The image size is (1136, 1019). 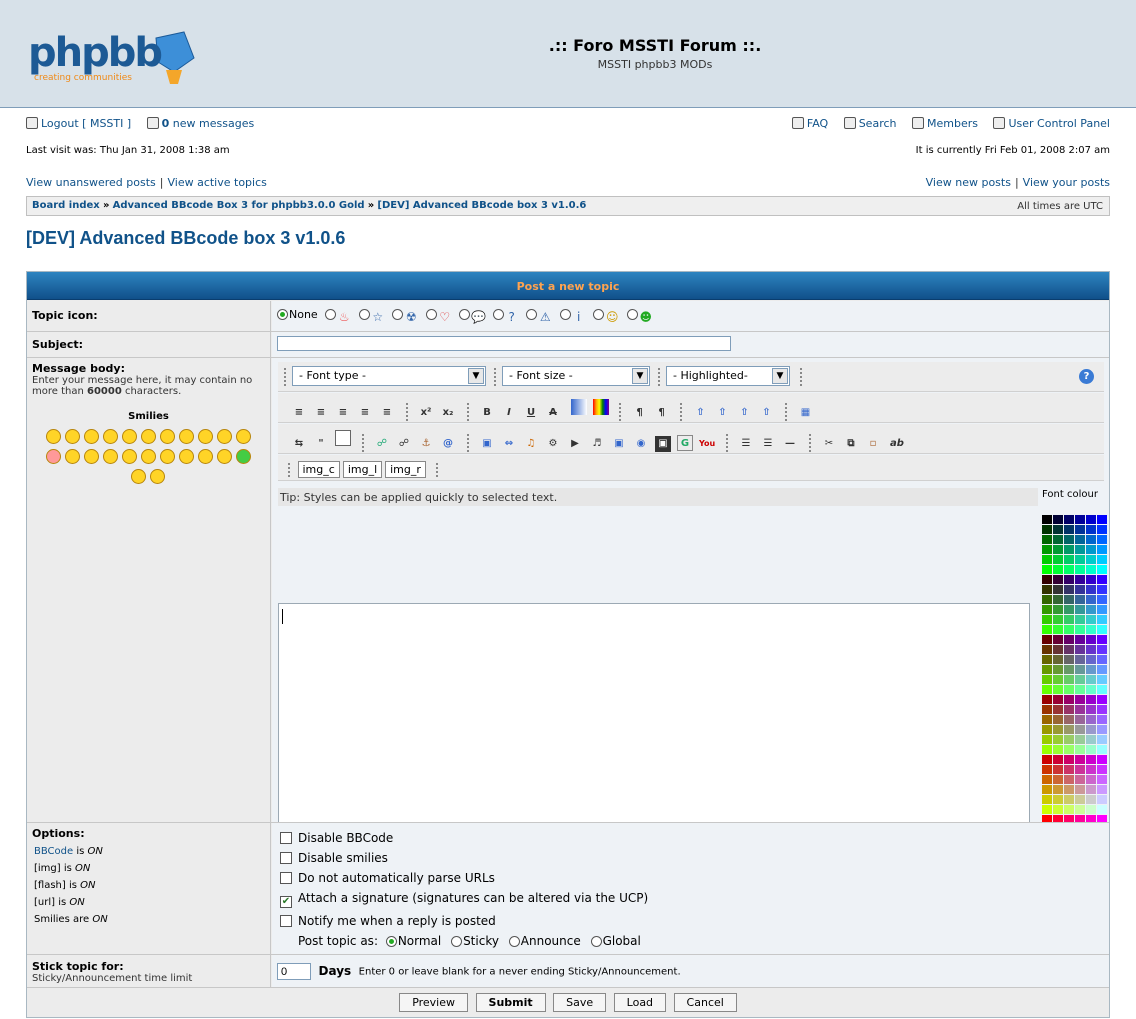 What do you see at coordinates (448, 413) in the screenshot?
I see `subscript-icon: x₂` at bounding box center [448, 413].